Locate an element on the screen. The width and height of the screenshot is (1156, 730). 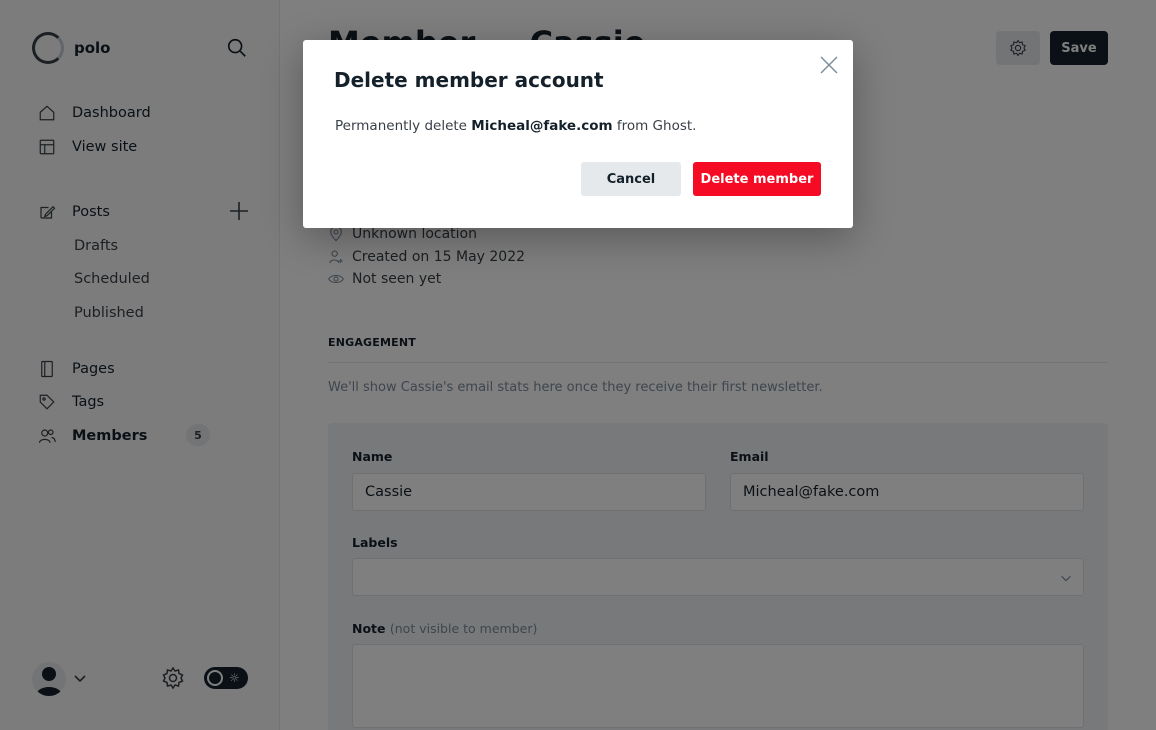
modal-title: Delete member account is located at coordinates (469, 80).